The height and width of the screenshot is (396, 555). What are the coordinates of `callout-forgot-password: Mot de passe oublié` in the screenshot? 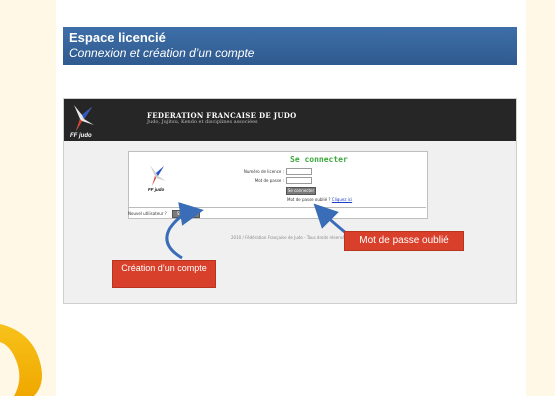 It's located at (404, 241).